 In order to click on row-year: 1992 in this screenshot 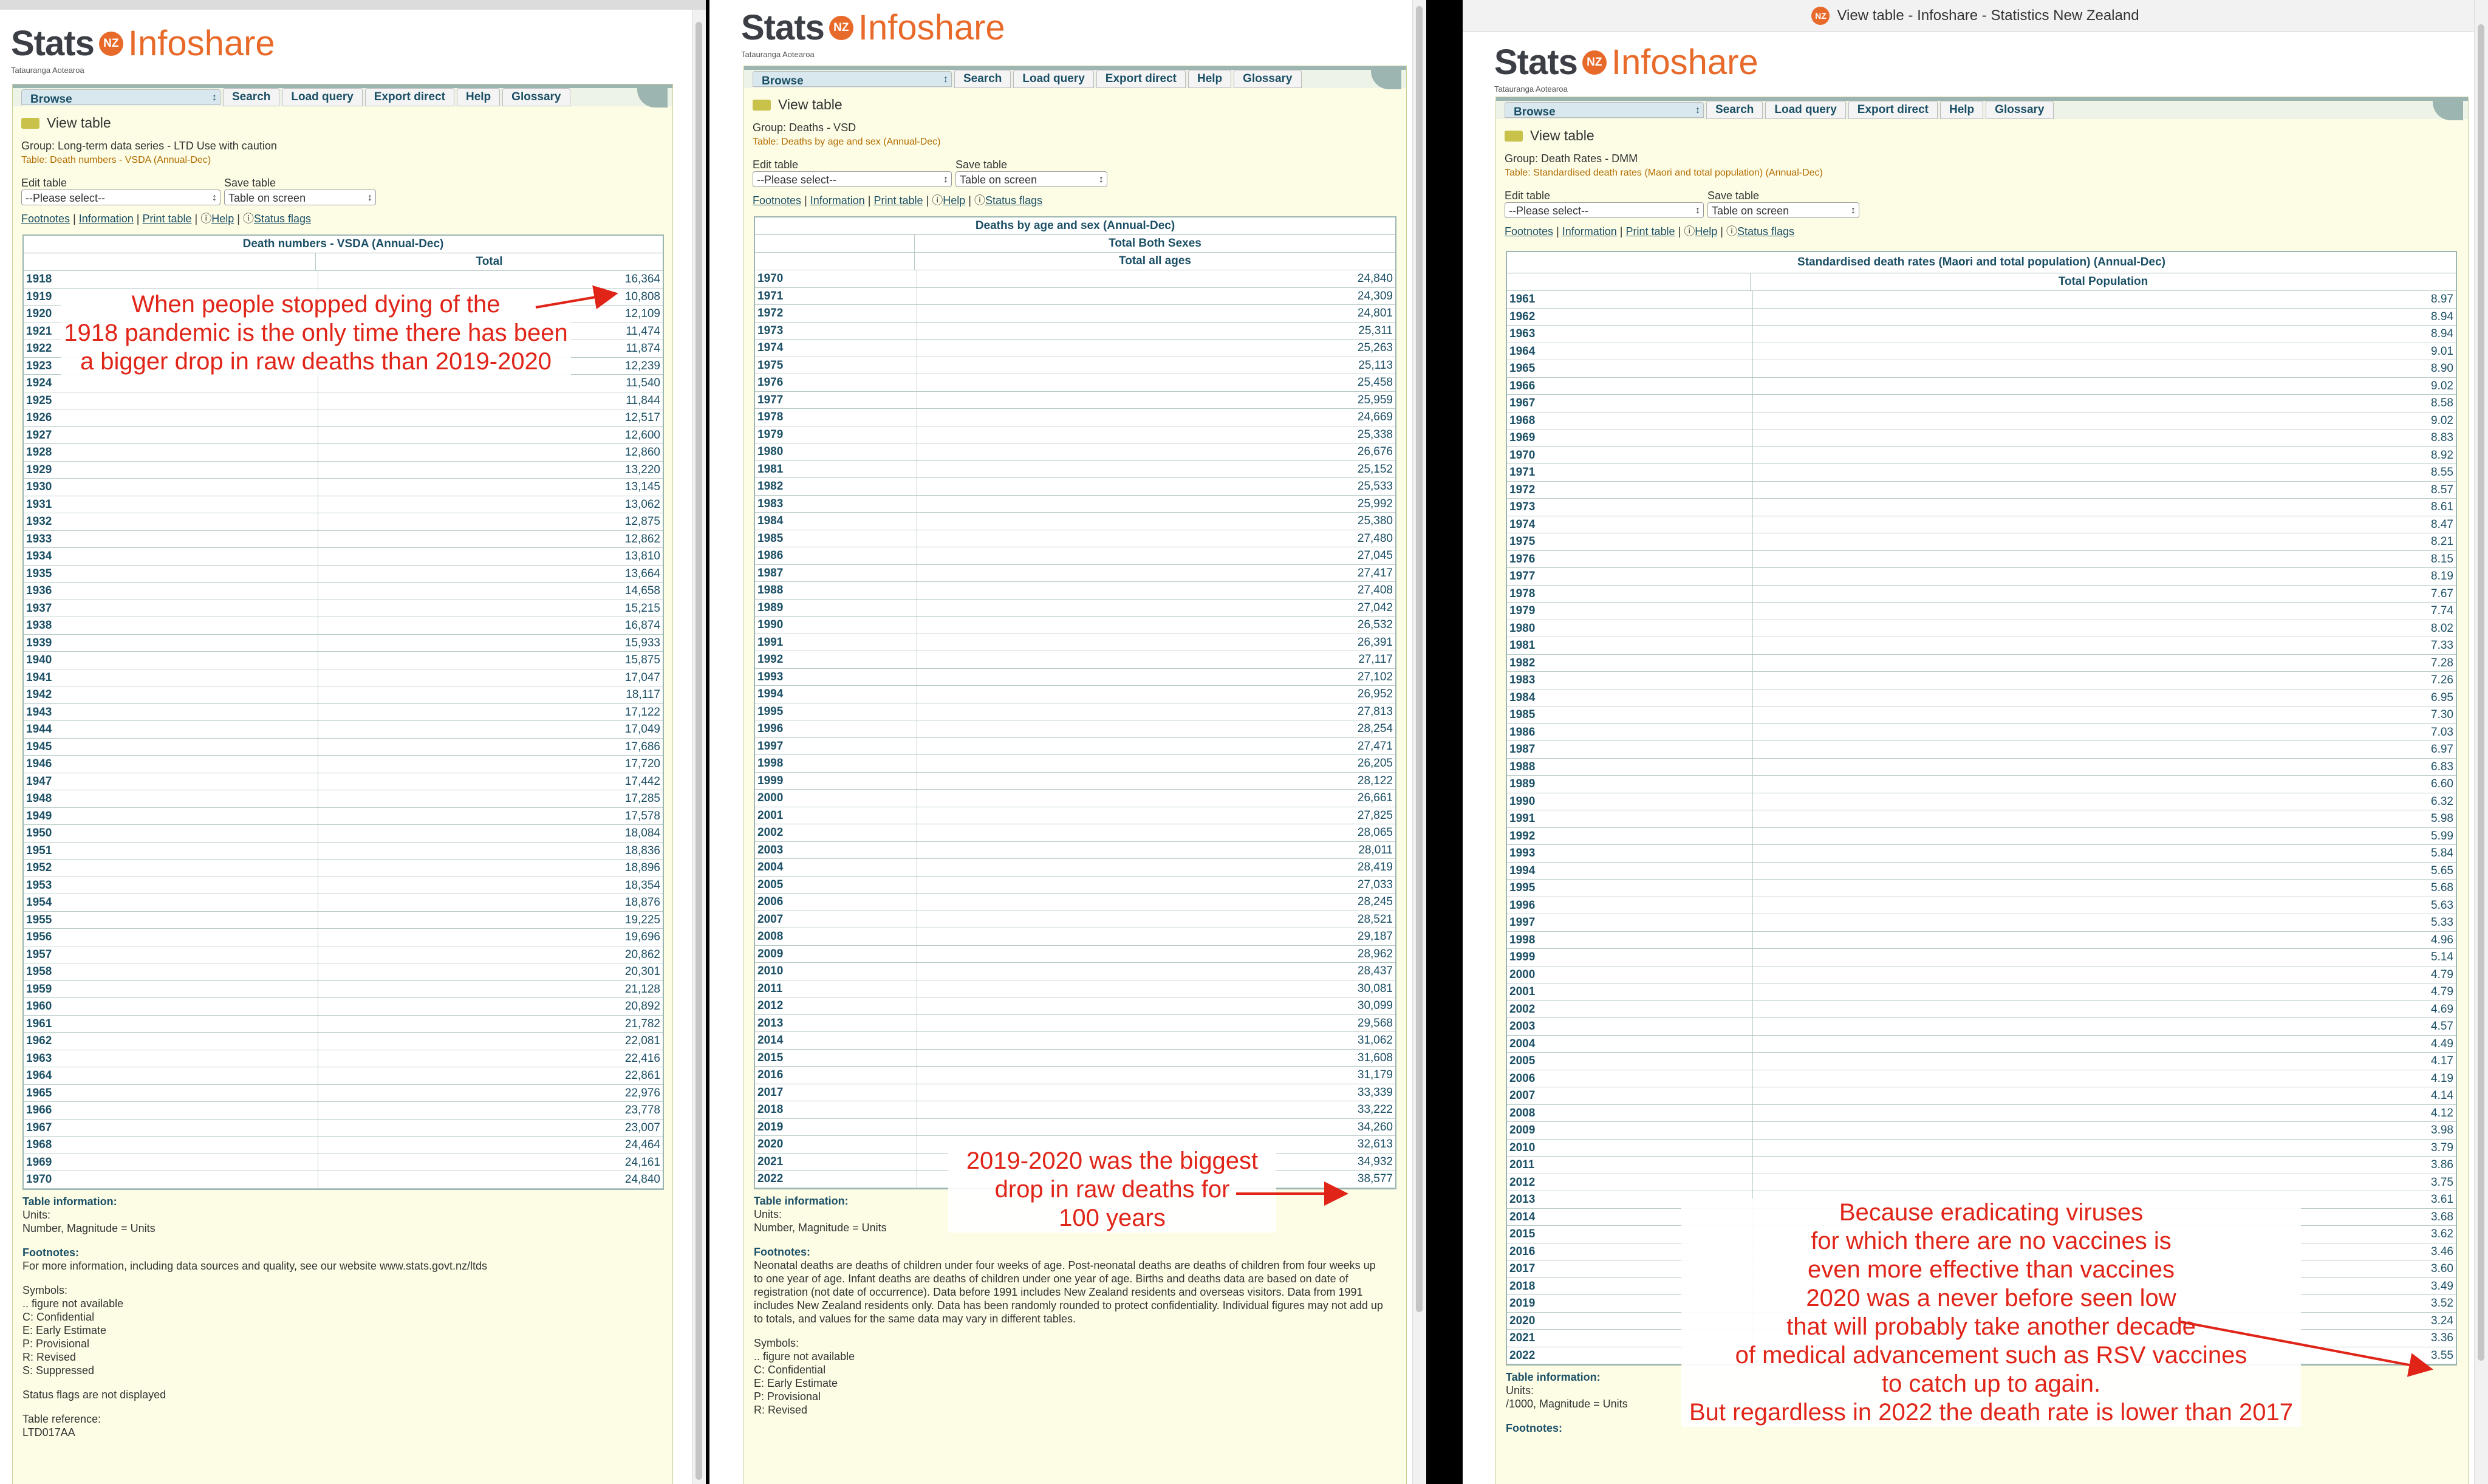, I will do `click(836, 659)`.